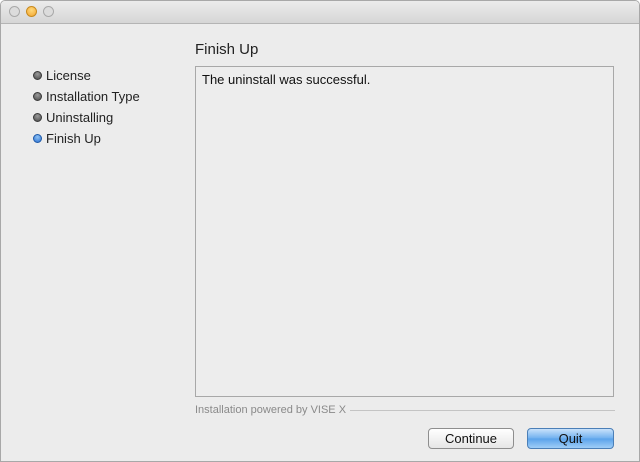 The image size is (640, 462). I want to click on title-bar, so click(320, 12).